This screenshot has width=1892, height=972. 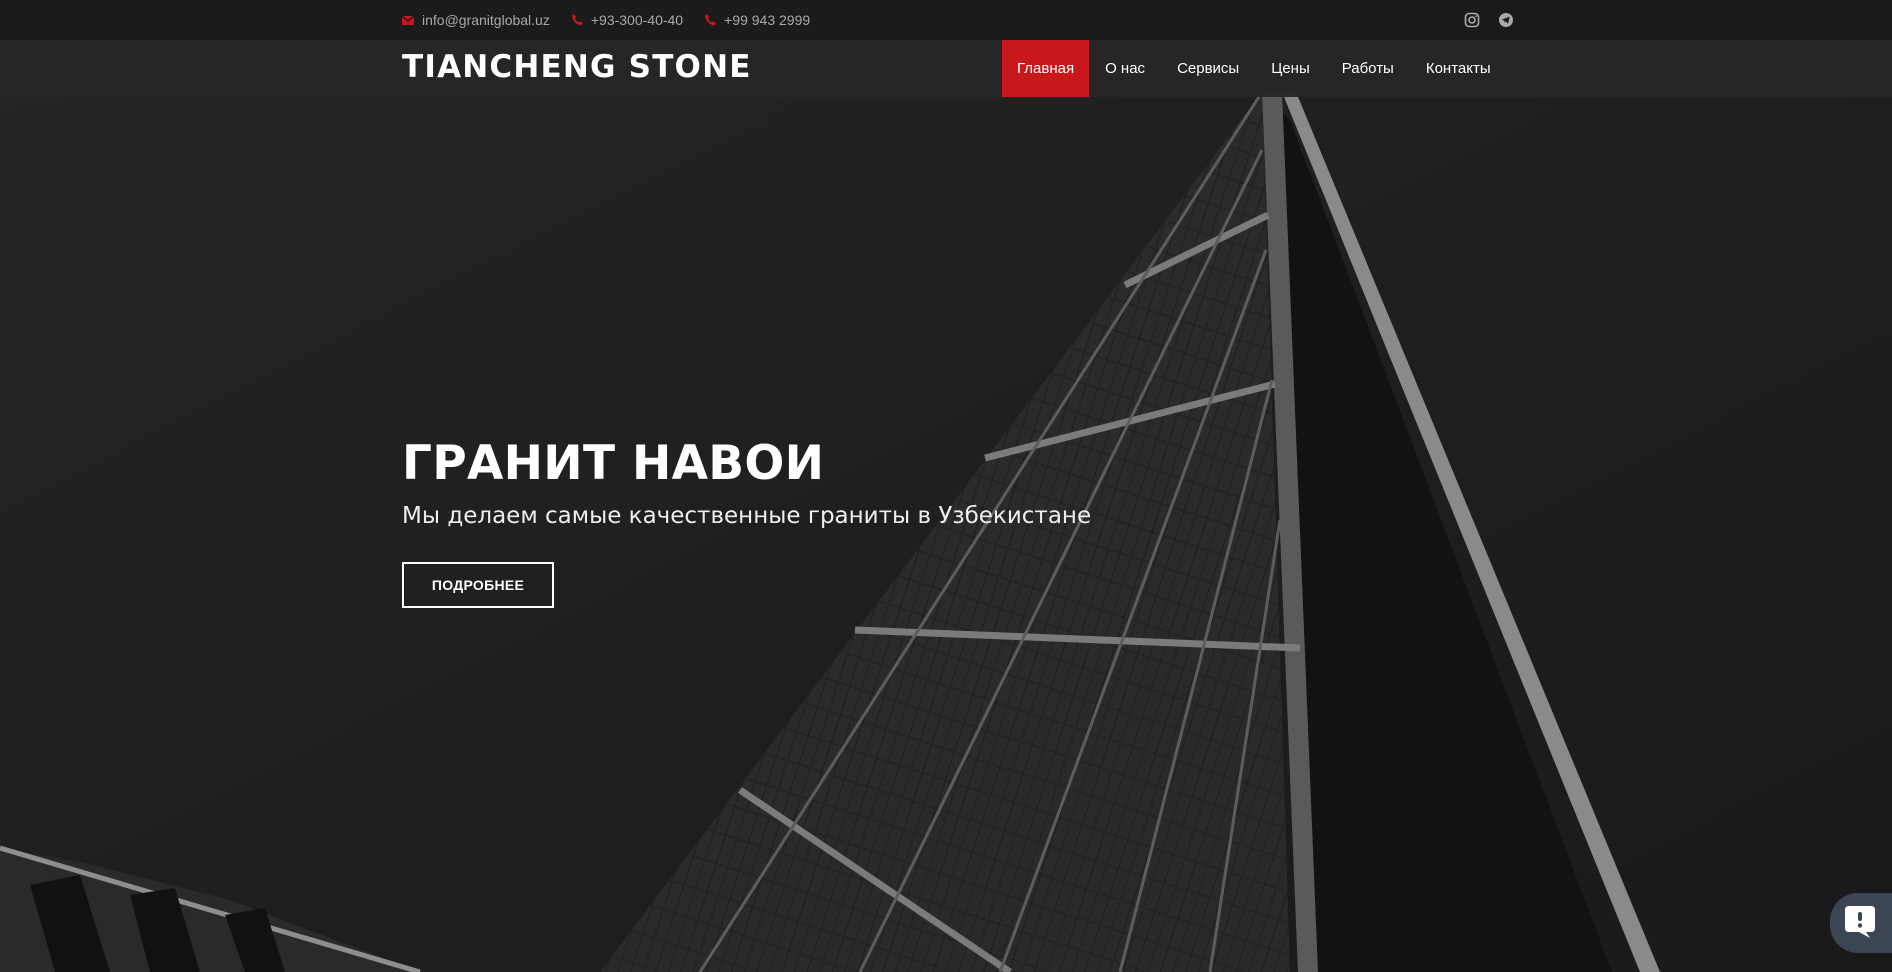 I want to click on envelope-icon, so click(x=408, y=20).